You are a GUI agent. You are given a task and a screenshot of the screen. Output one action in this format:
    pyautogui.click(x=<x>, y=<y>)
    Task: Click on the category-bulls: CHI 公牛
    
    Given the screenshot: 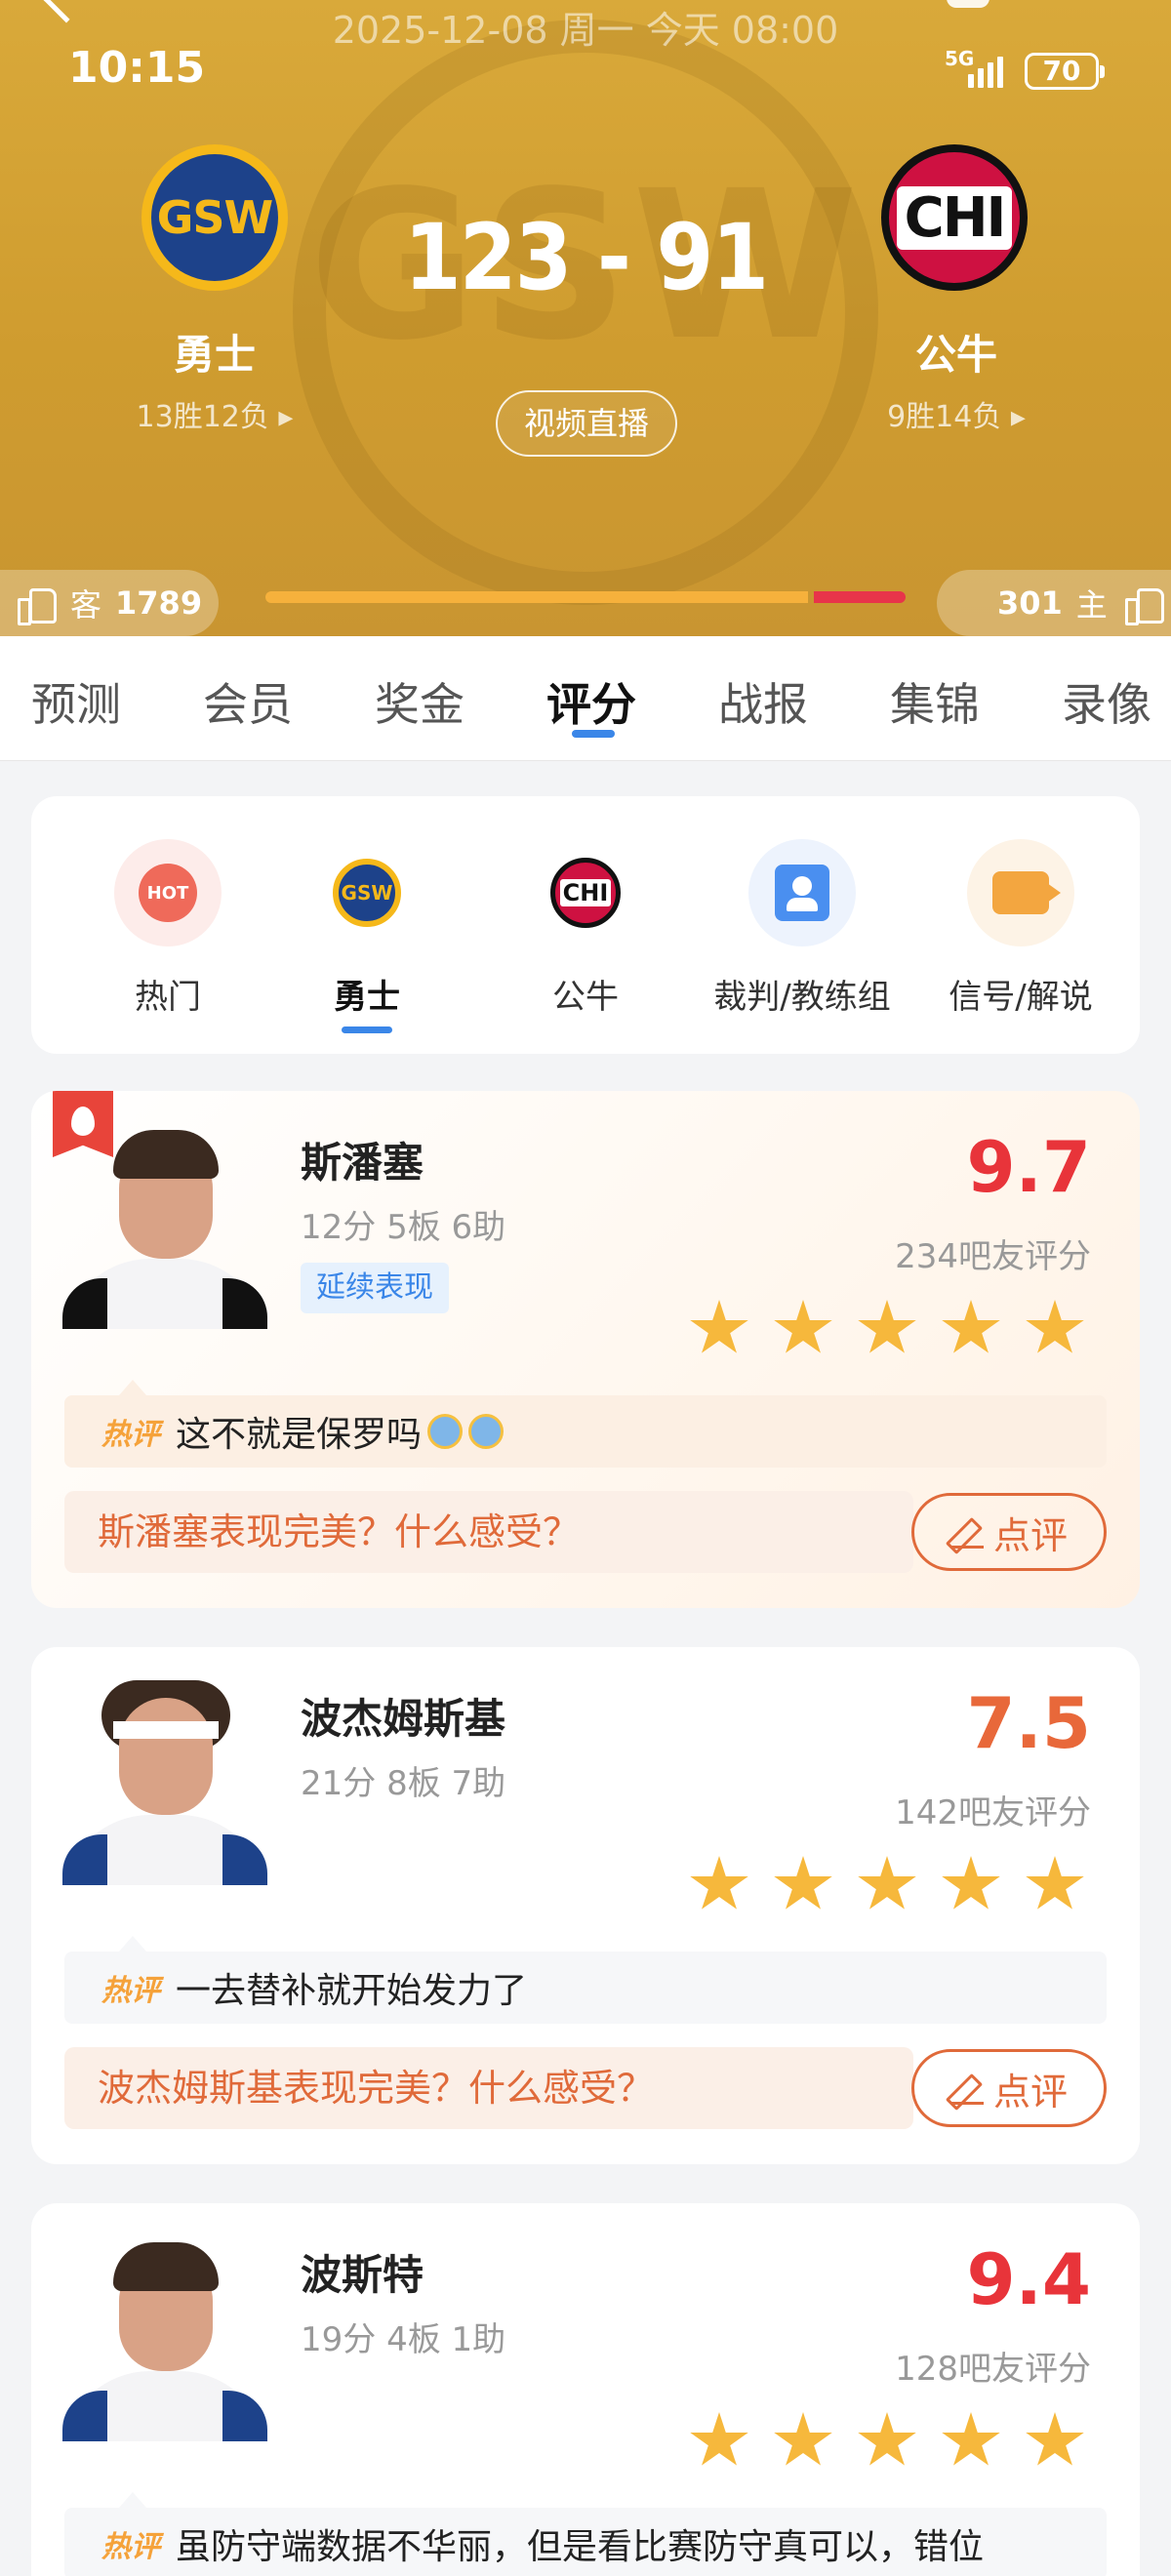 What is the action you would take?
    pyautogui.click(x=585, y=928)
    